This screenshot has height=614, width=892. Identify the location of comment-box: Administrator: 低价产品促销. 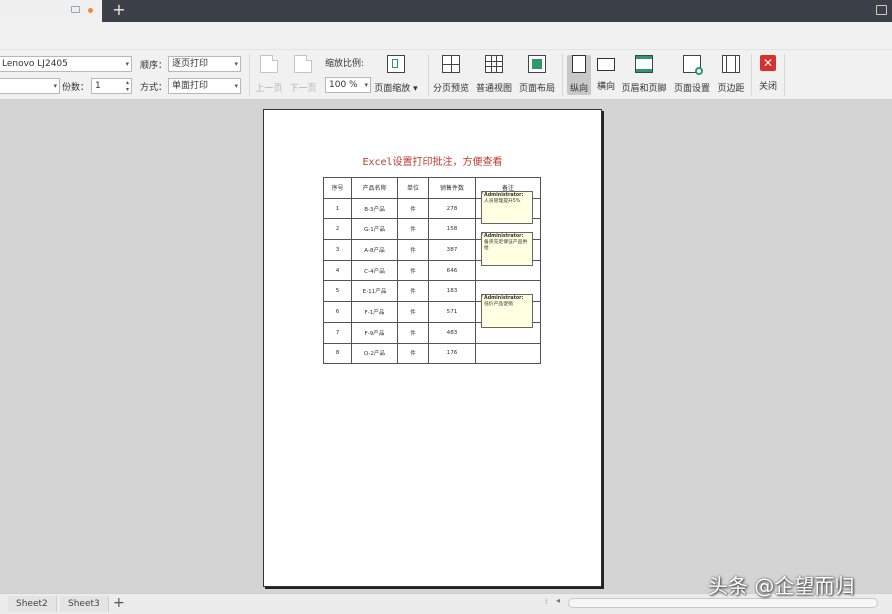
(507, 311).